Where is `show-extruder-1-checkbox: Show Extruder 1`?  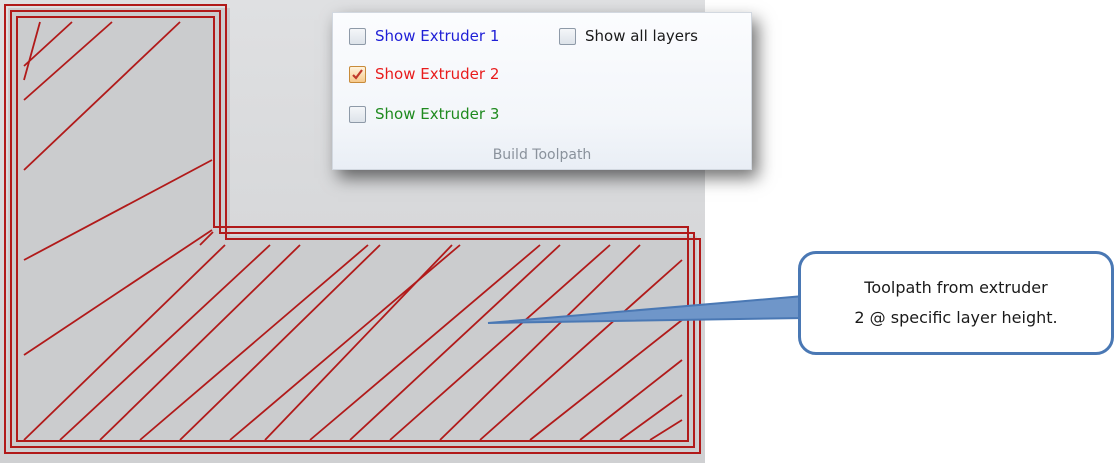 show-extruder-1-checkbox: Show Extruder 1 is located at coordinates (424, 36).